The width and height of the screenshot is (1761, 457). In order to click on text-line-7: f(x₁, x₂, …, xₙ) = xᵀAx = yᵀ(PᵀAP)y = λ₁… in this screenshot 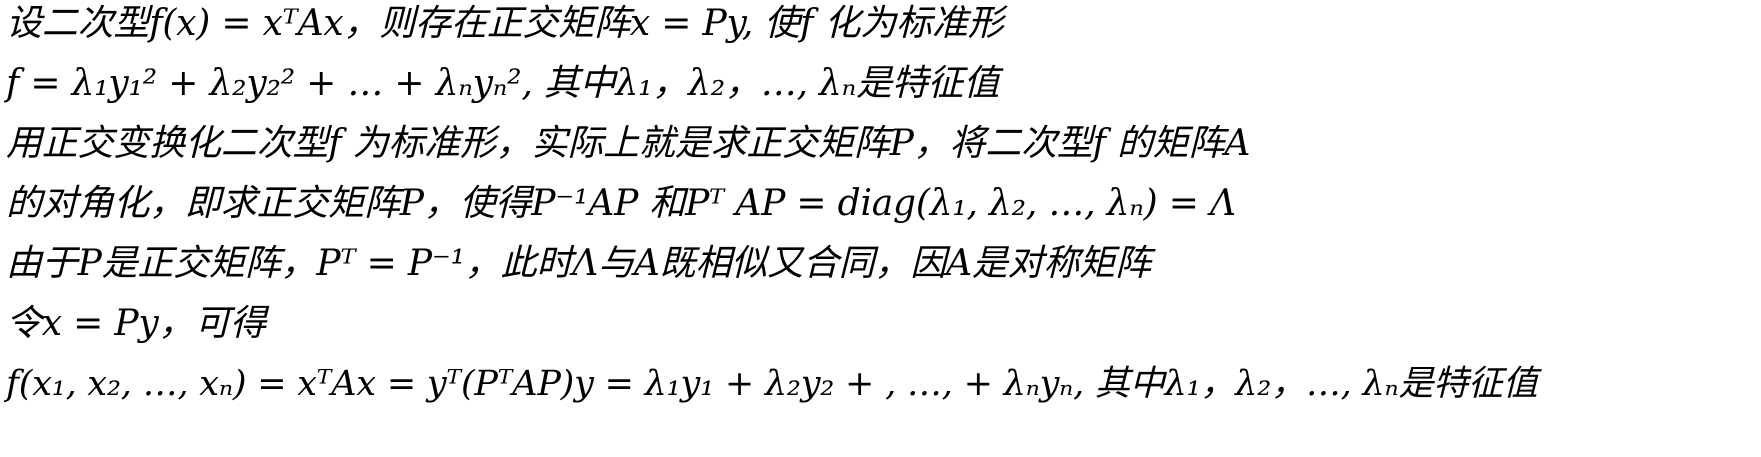, I will do `click(772, 384)`.